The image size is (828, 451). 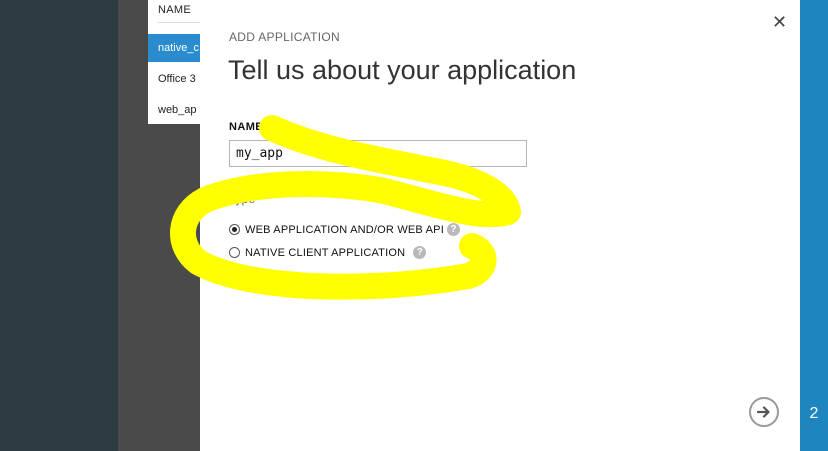 I want to click on radio-web-application: WEB APPLICATION AND/OR WEB API ?, so click(x=344, y=229).